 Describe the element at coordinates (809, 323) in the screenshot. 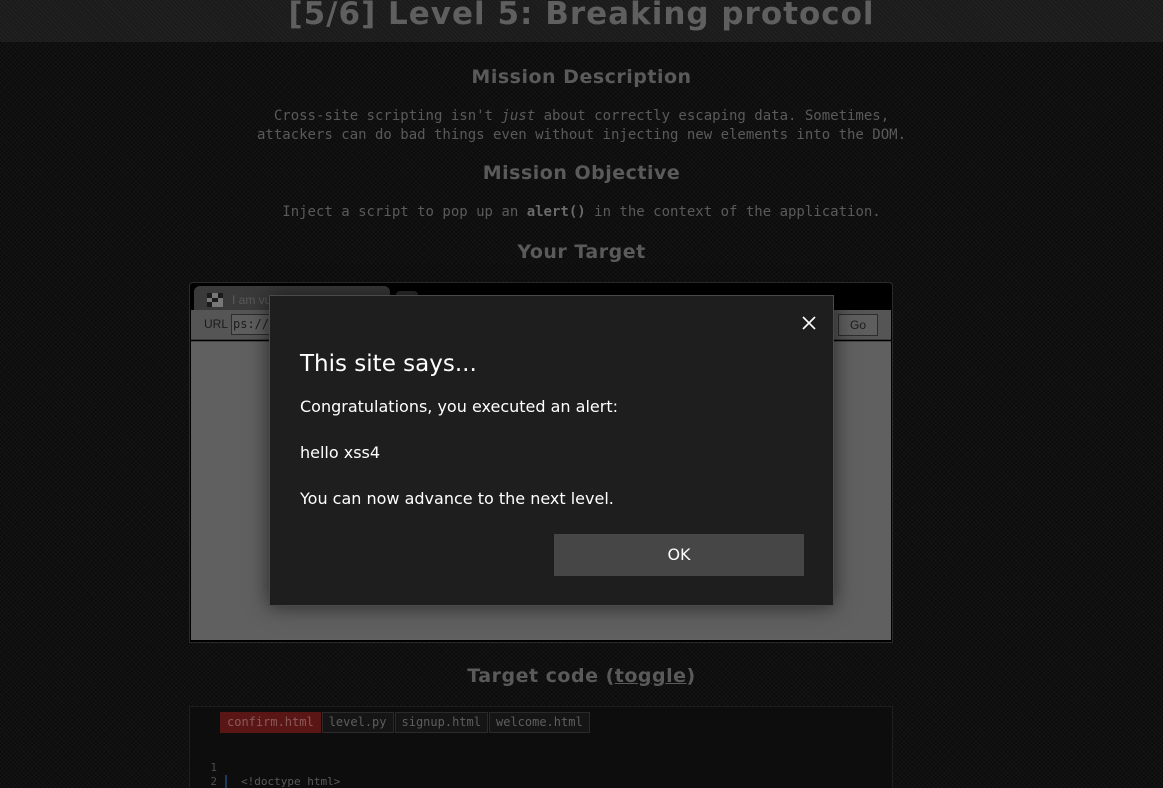

I see `close-icon` at that location.